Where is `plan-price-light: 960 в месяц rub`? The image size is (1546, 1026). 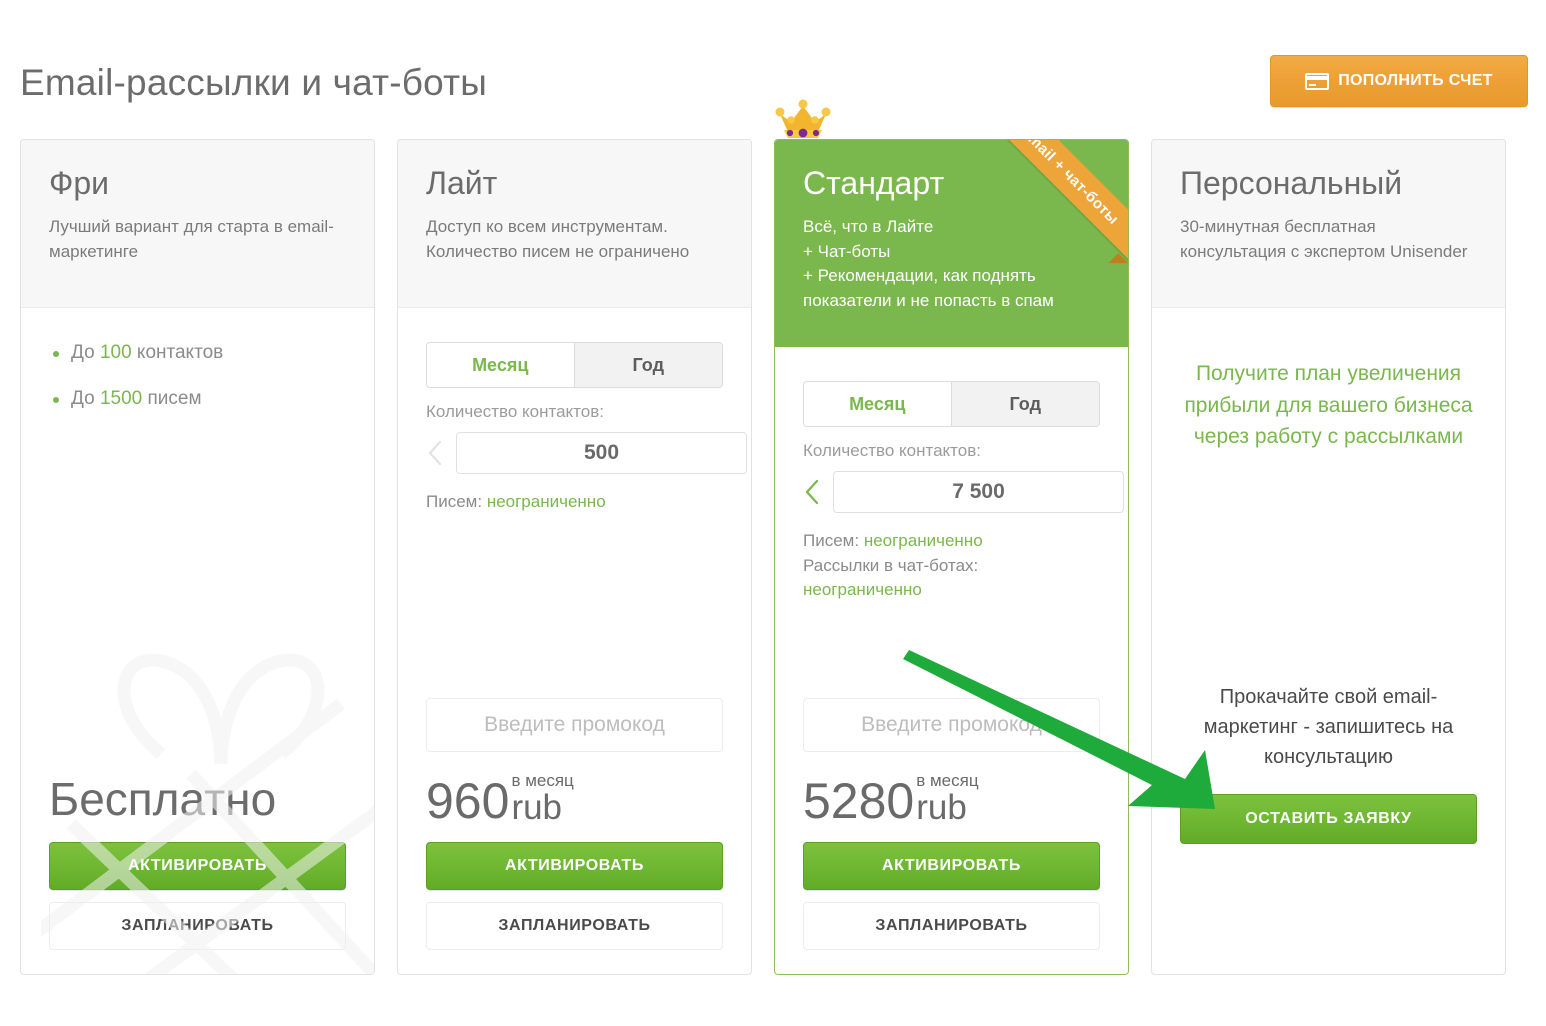 plan-price-light: 960 в месяц rub is located at coordinates (574, 795).